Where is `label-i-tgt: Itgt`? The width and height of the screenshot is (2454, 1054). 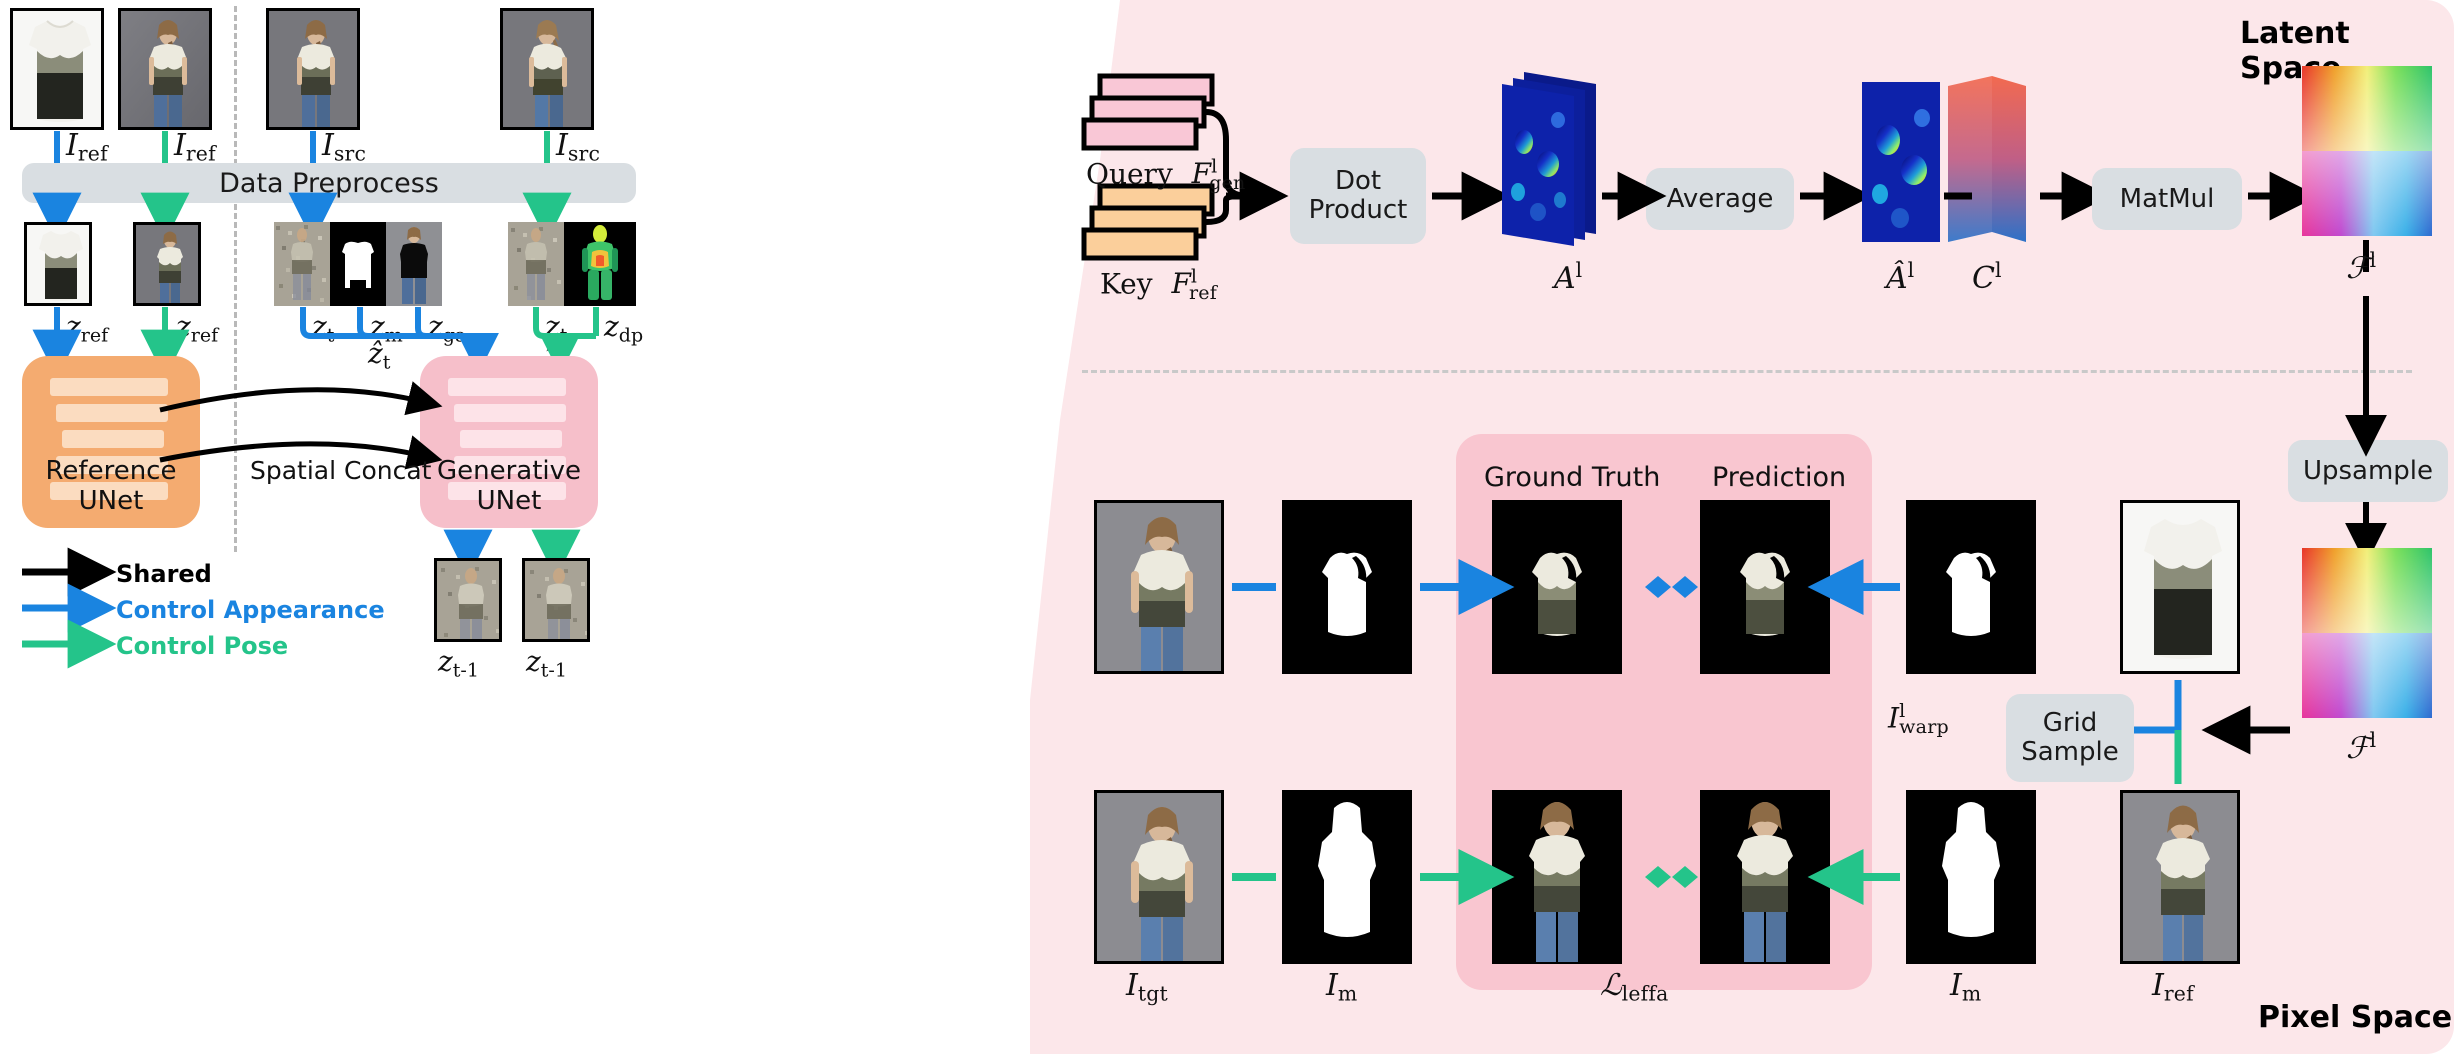 label-i-tgt: Itgt is located at coordinates (1147, 987).